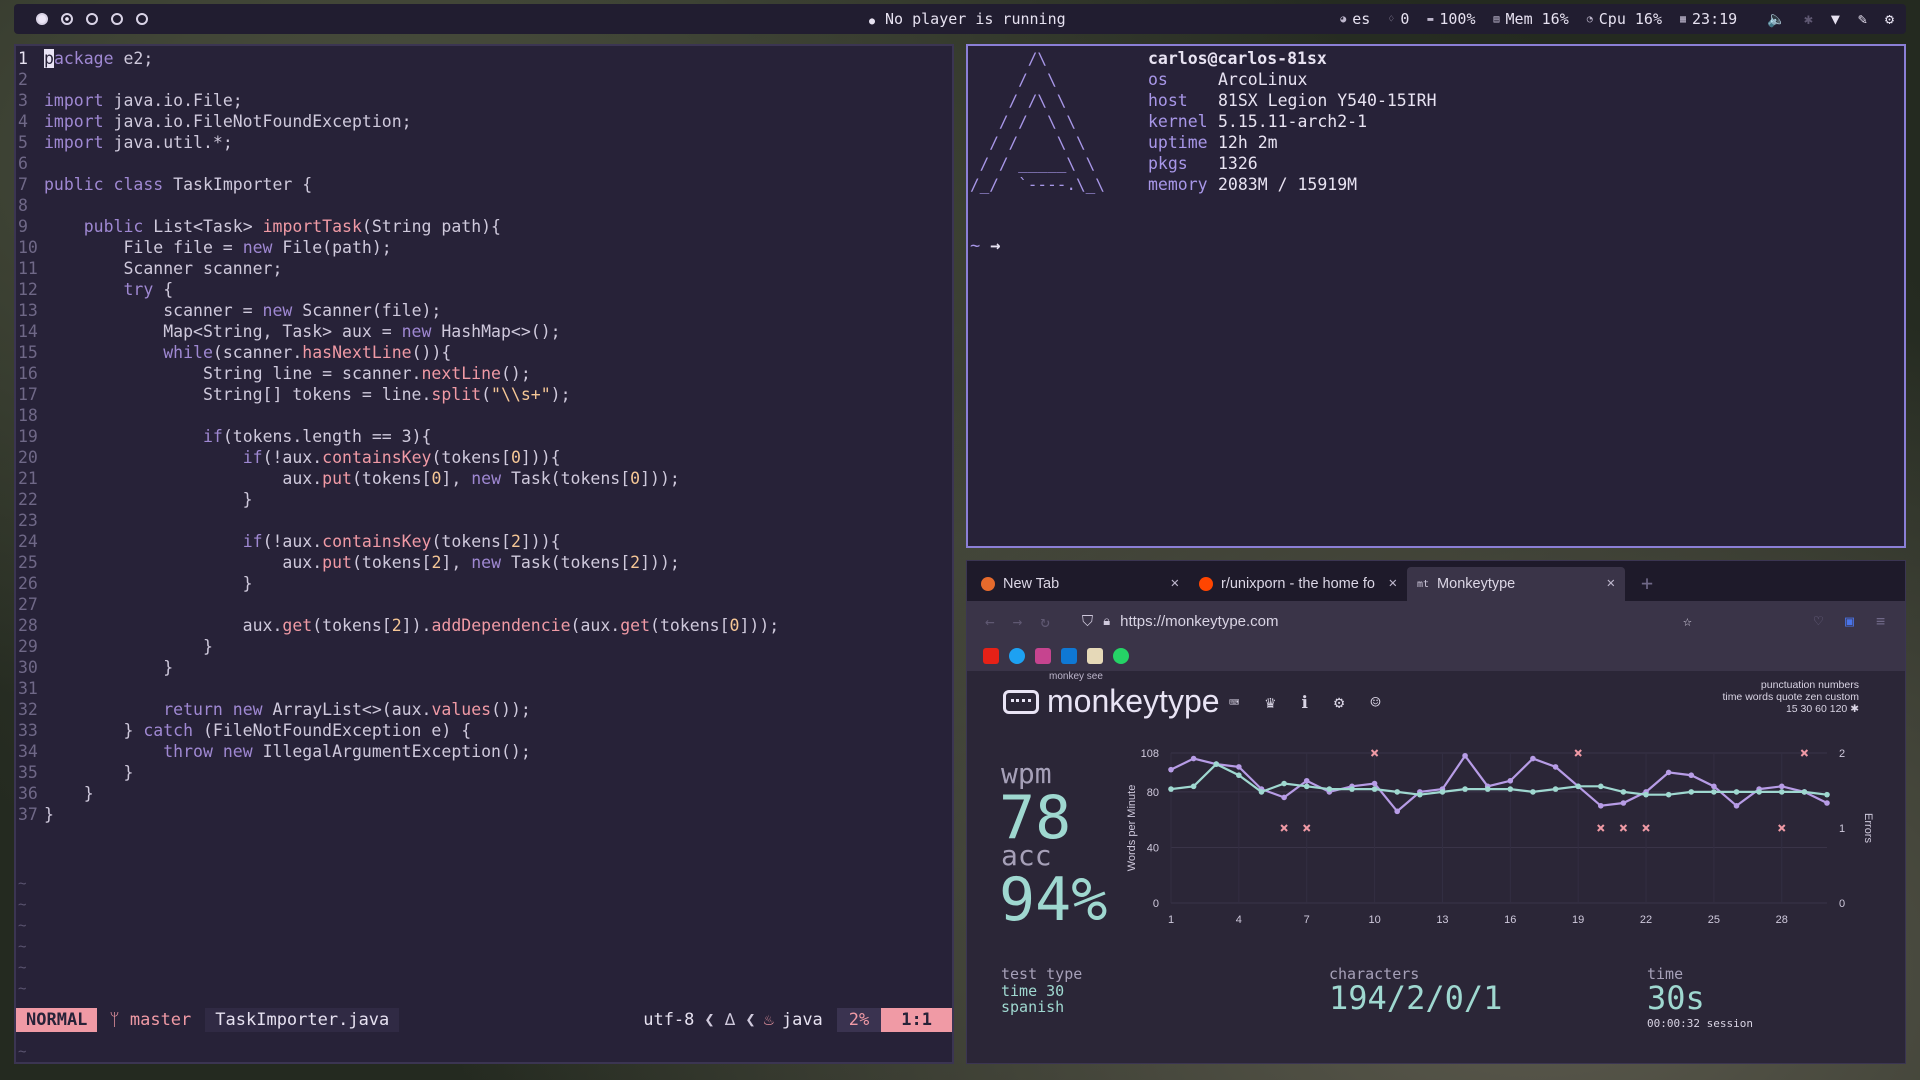  What do you see at coordinates (484, 289) in the screenshot?
I see `code-line: 12 try {` at bounding box center [484, 289].